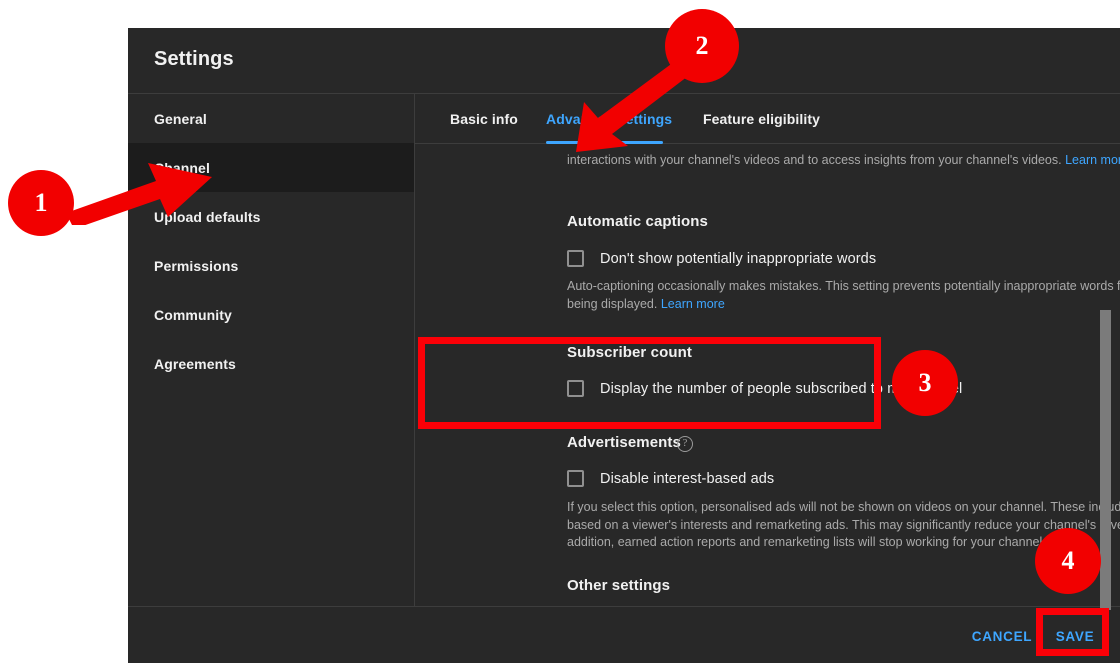 This screenshot has height=663, width=1120. I want to click on question-mark-circle-icon: ?, so click(685, 444).